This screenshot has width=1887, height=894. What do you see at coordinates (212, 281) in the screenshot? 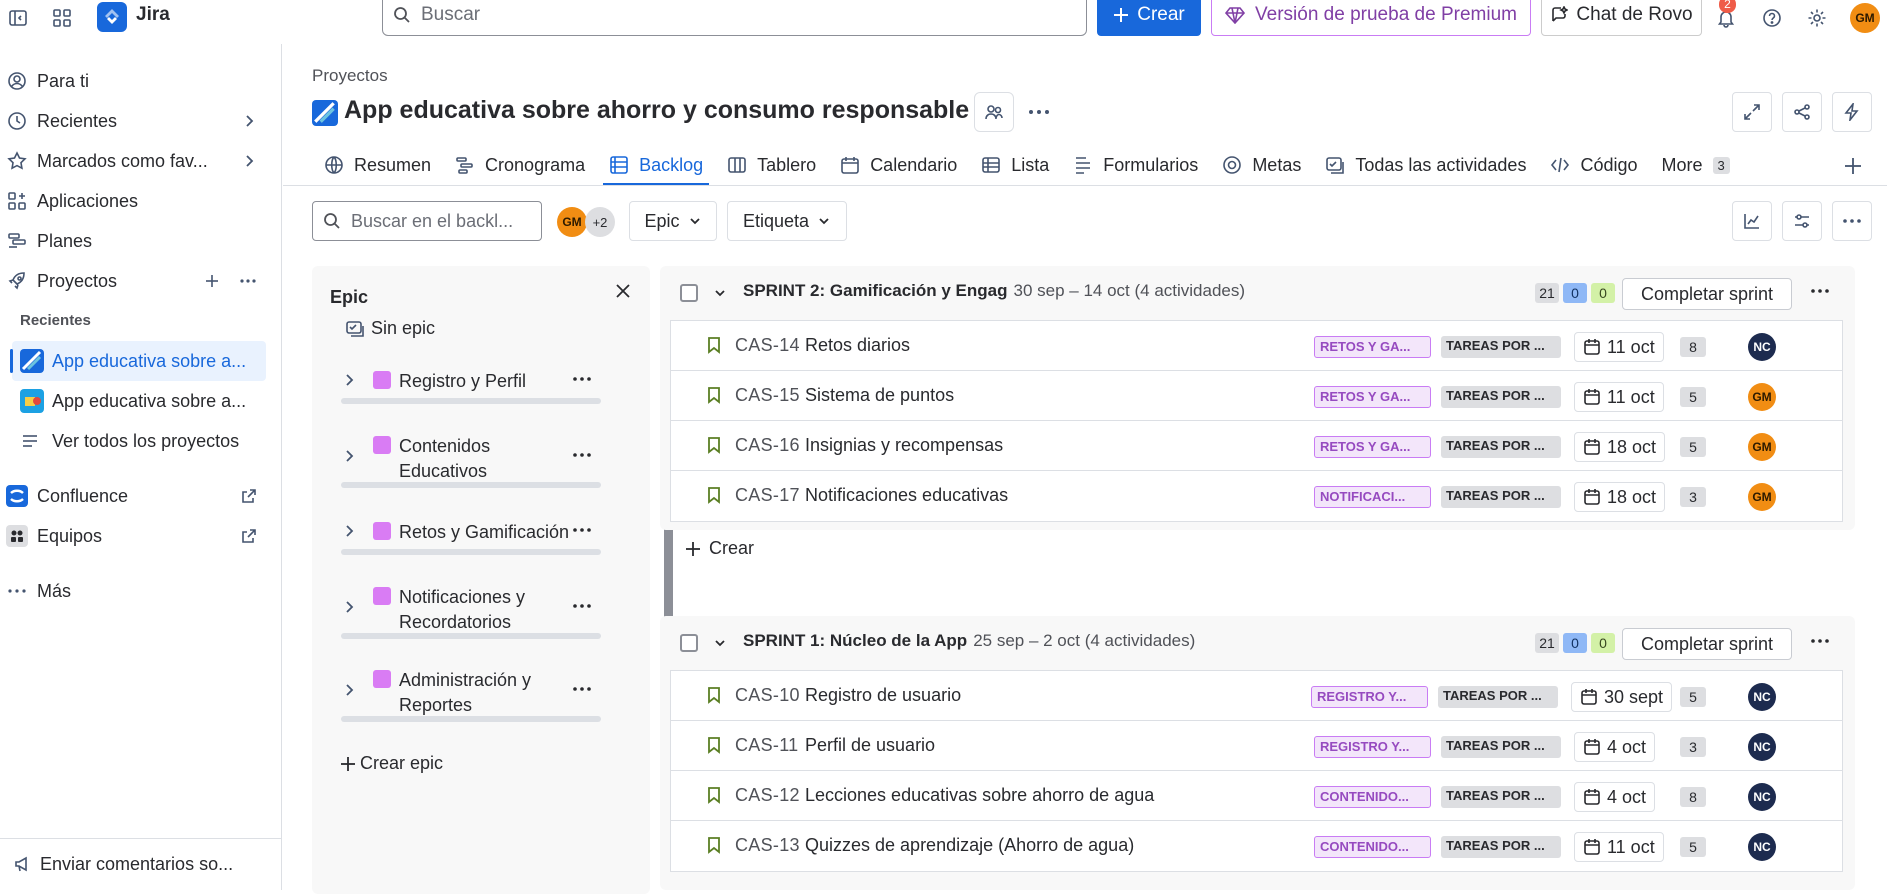
I see `add-project-plus-icon` at bounding box center [212, 281].